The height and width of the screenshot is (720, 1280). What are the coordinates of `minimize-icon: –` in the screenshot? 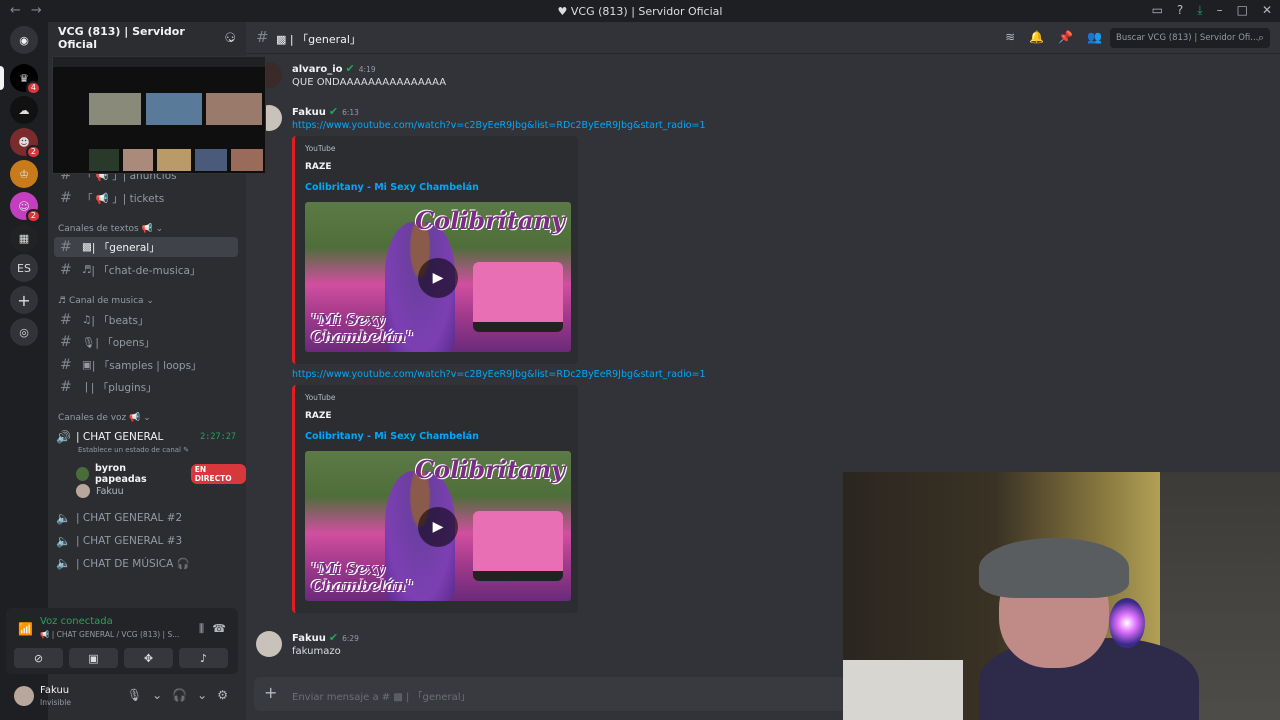 It's located at (1220, 10).